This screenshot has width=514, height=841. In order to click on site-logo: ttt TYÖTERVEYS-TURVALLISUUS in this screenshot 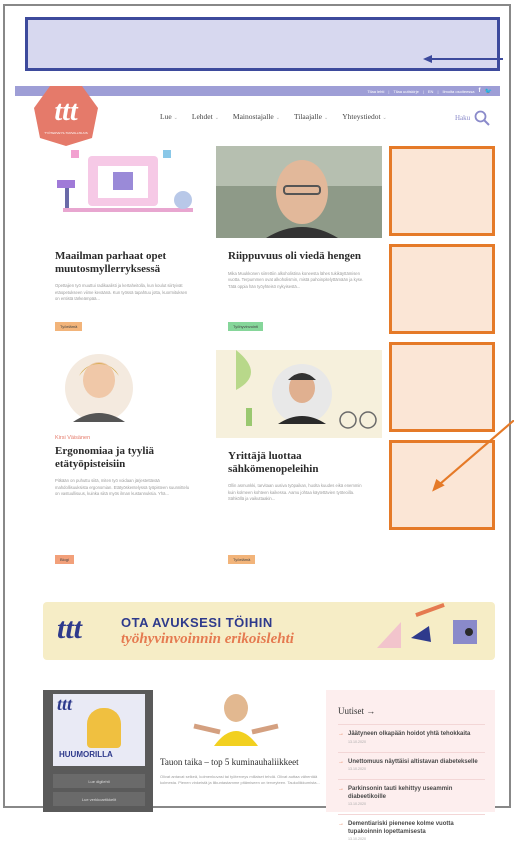, I will do `click(66, 116)`.